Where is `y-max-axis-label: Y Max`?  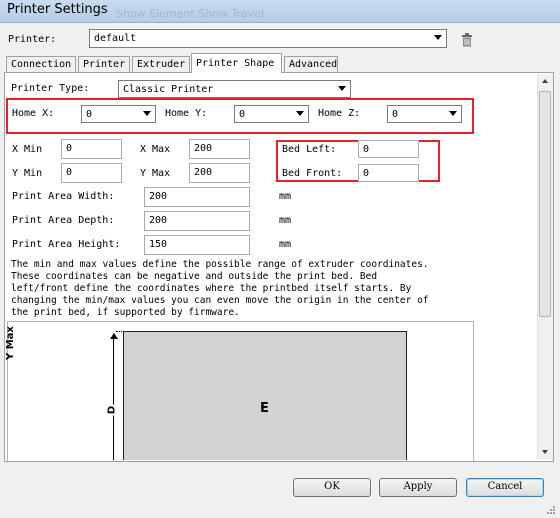 y-max-axis-label: Y Max is located at coordinates (10, 343).